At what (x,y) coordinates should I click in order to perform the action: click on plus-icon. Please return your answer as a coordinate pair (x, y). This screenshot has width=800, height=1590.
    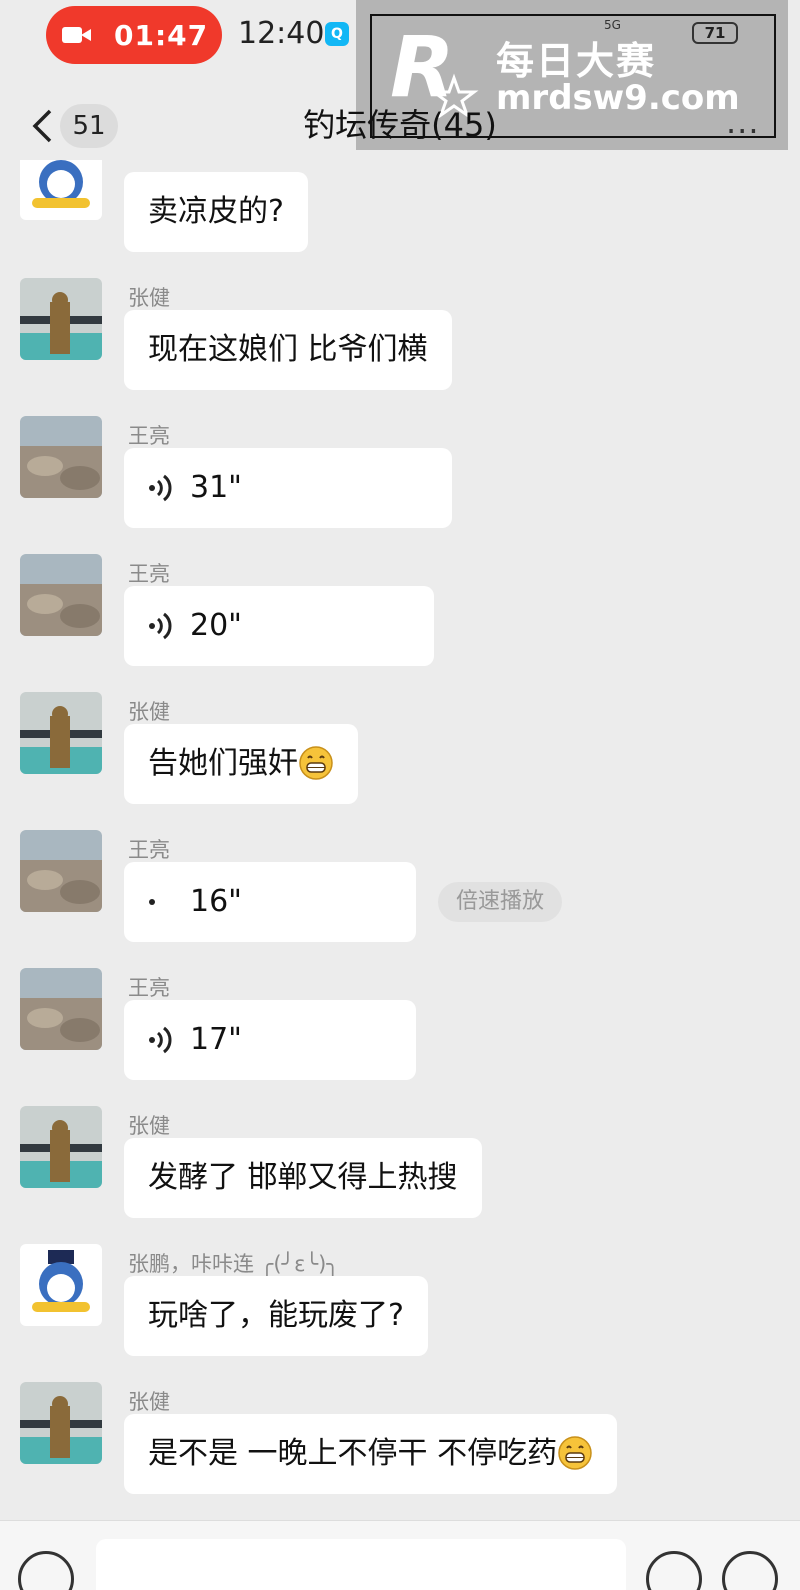
    Looking at the image, I should click on (750, 1570).